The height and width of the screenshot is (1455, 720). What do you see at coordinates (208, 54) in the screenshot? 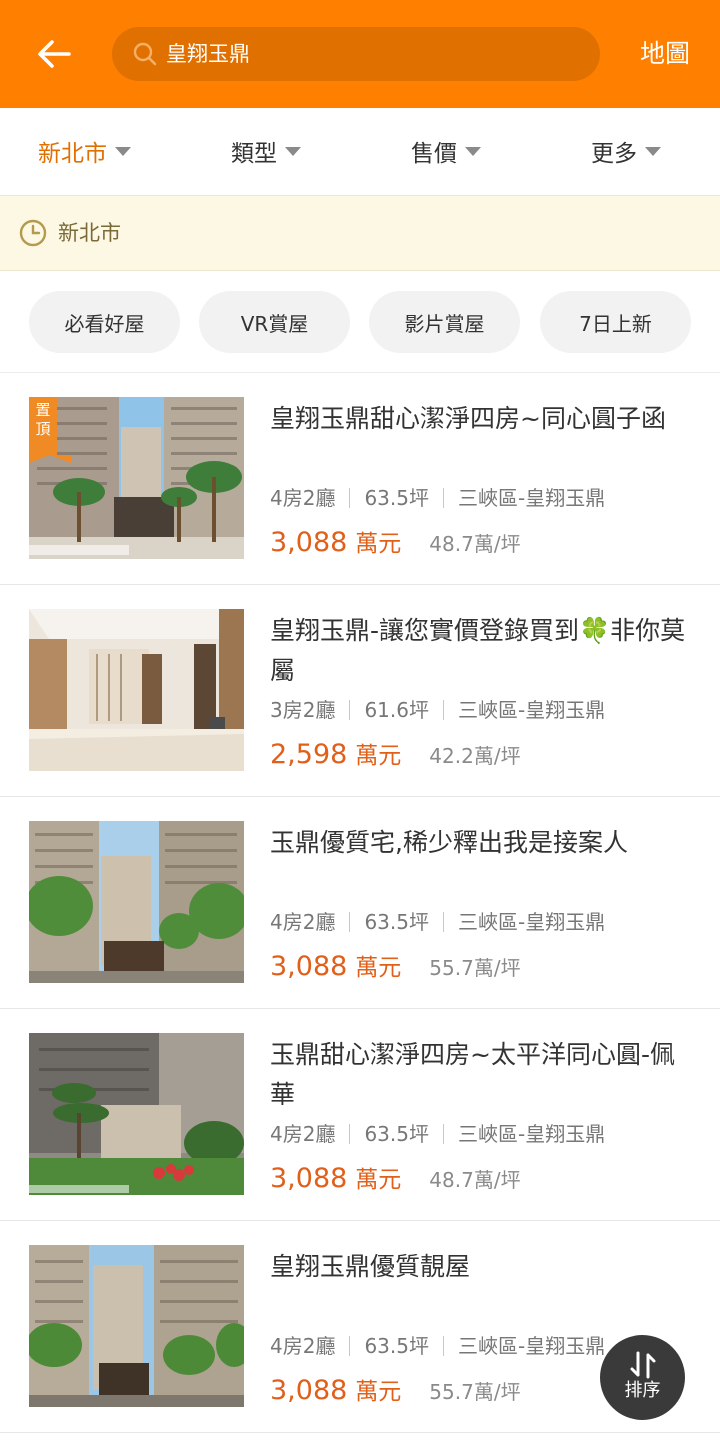
I see `search-query-text: 皇翔玉鼎` at bounding box center [208, 54].